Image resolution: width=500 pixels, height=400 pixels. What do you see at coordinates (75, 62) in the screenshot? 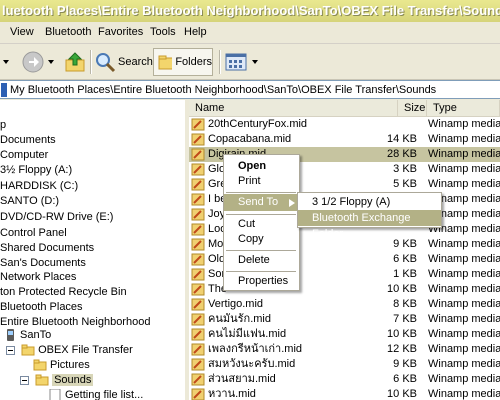
I see `up-folder-button` at bounding box center [75, 62].